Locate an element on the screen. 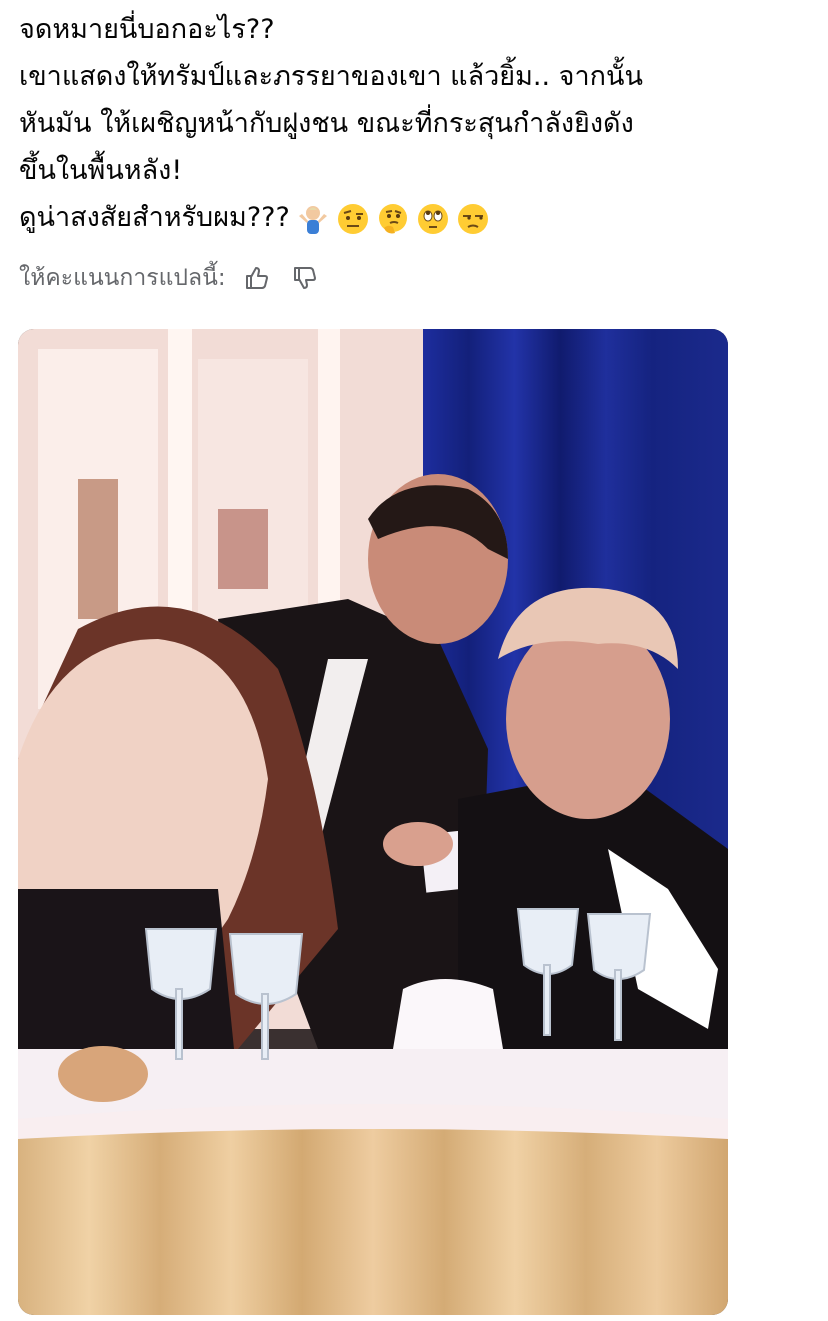 This screenshot has height=1321, width=828. person-shrugging-emoji is located at coordinates (313, 219).